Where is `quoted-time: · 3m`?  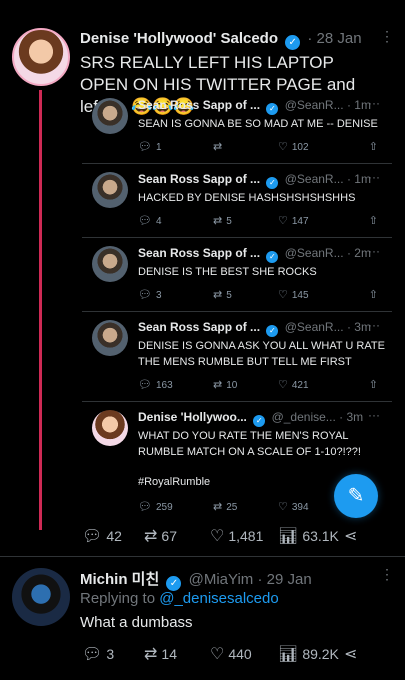 quoted-time: · 3m is located at coordinates (351, 417).